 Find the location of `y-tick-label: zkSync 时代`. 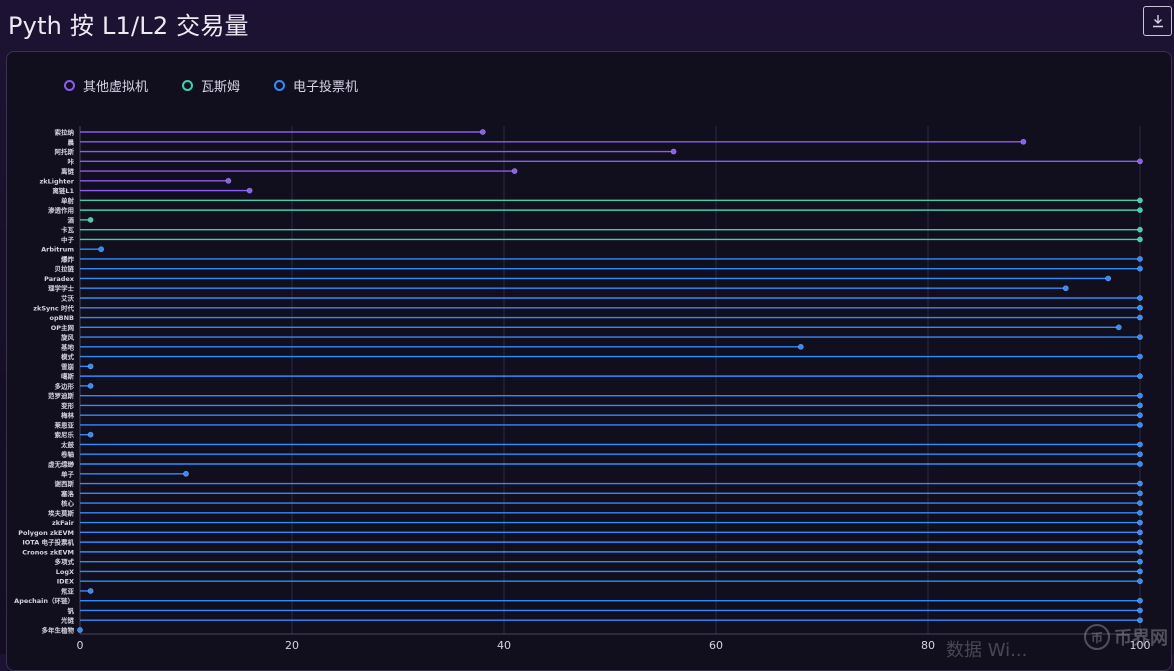

y-tick-label: zkSync 时代 is located at coordinates (53, 307).